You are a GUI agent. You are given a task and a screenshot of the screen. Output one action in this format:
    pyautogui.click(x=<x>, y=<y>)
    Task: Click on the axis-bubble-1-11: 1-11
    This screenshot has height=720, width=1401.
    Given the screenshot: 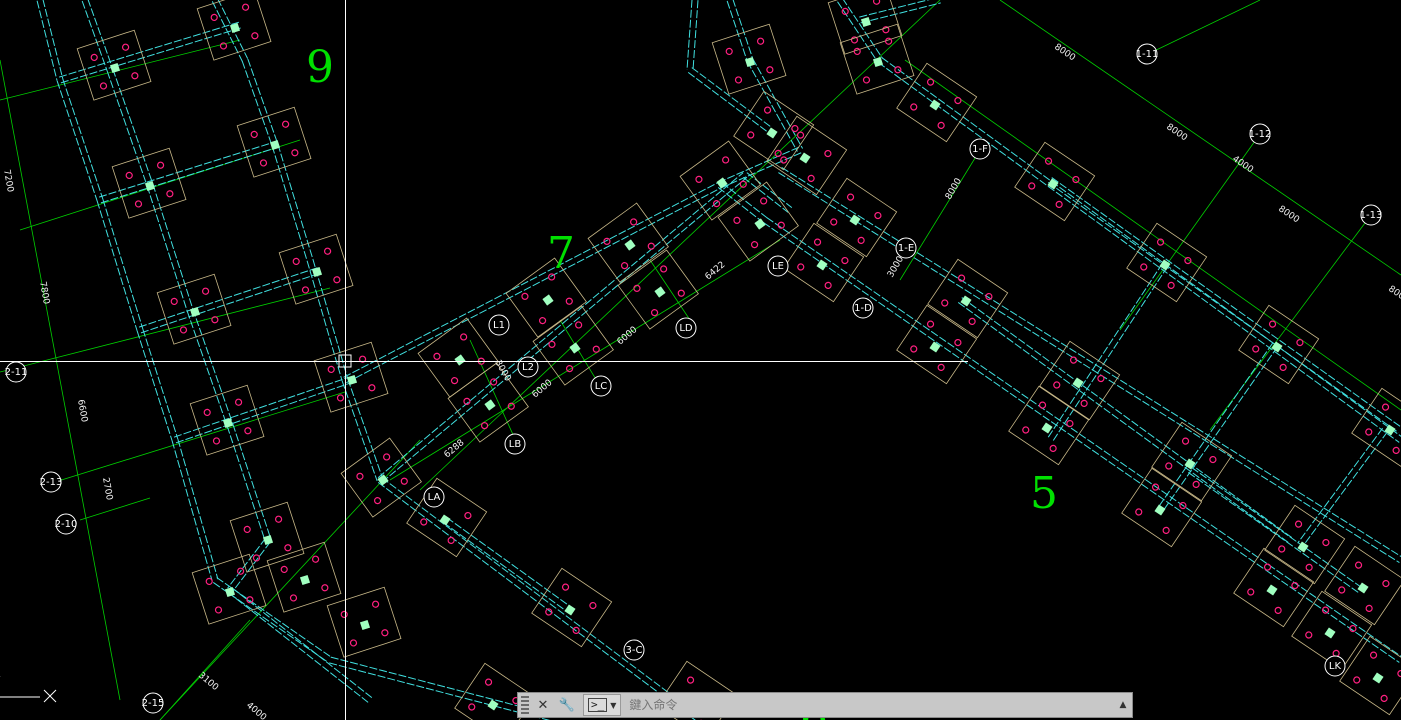 What is the action you would take?
    pyautogui.click(x=1147, y=54)
    